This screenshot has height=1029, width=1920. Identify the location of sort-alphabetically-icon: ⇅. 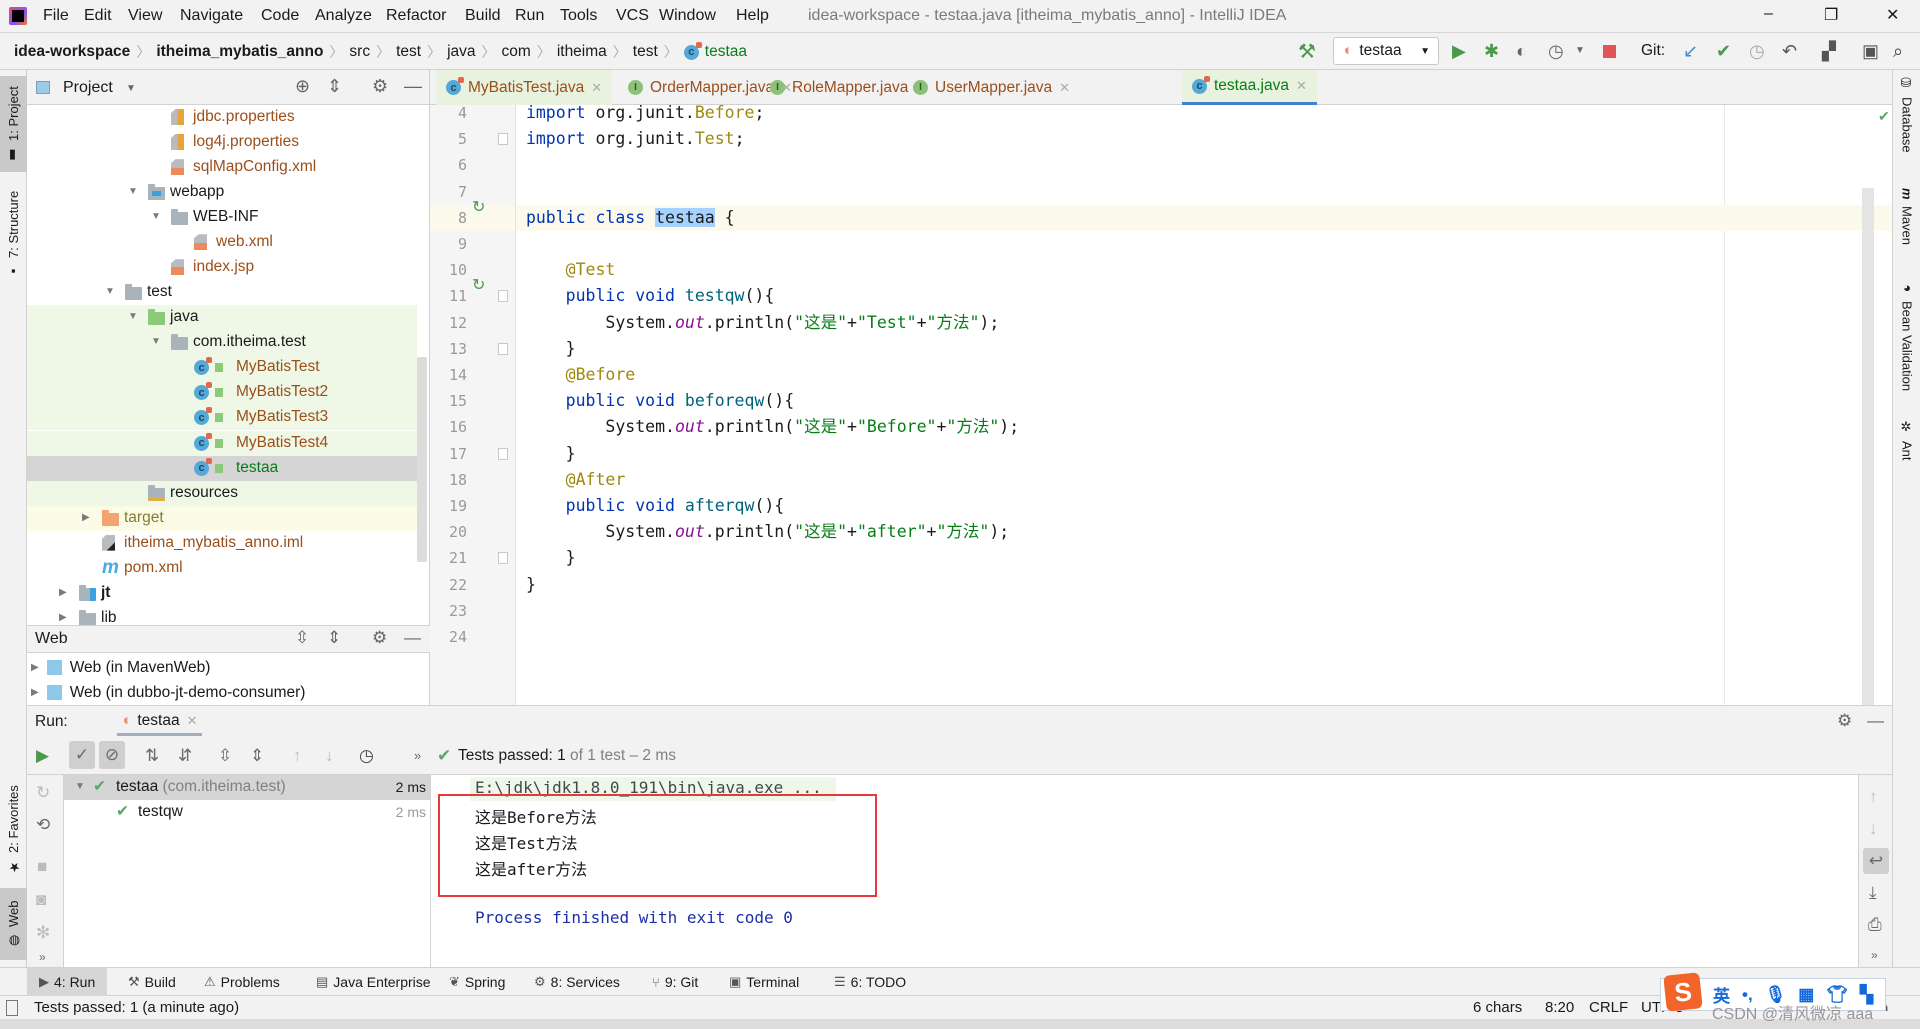
(152, 756).